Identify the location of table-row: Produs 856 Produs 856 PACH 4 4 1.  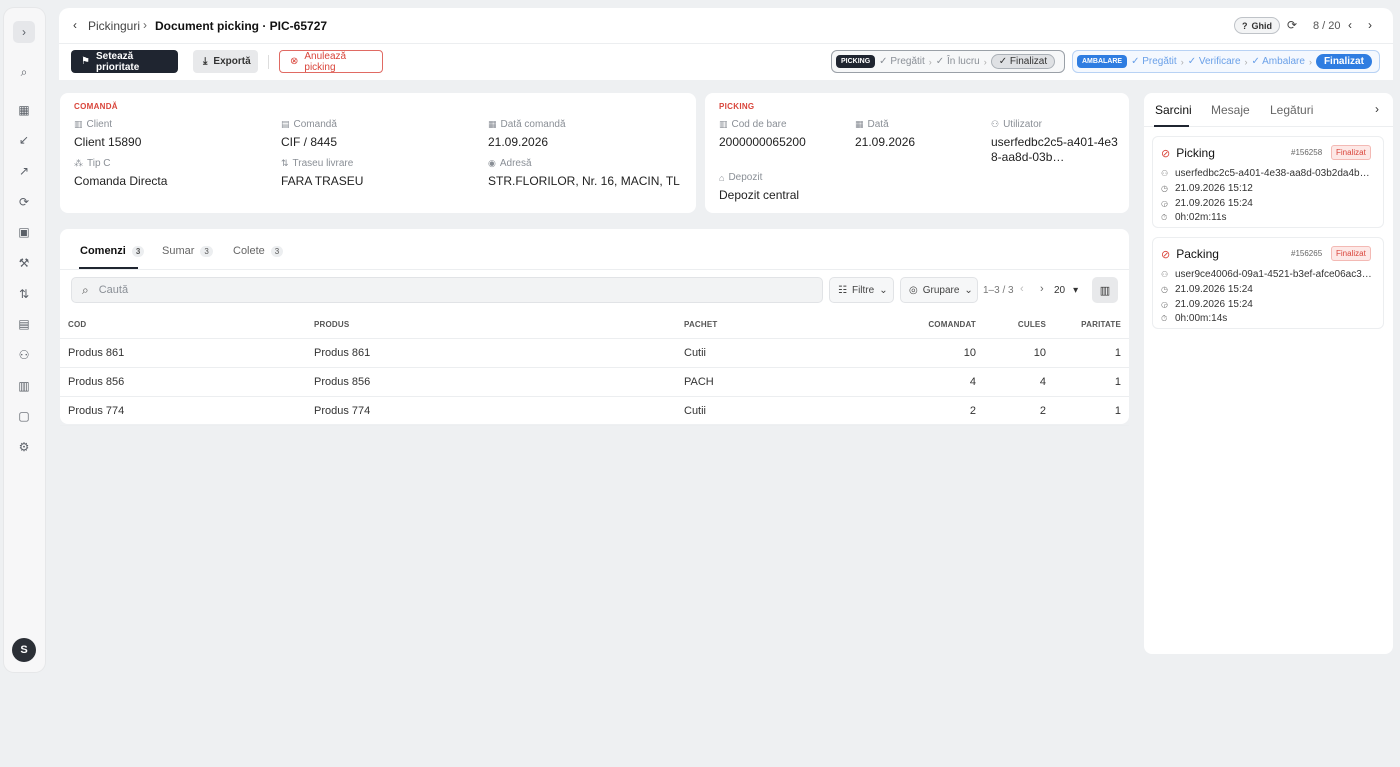
(594, 382).